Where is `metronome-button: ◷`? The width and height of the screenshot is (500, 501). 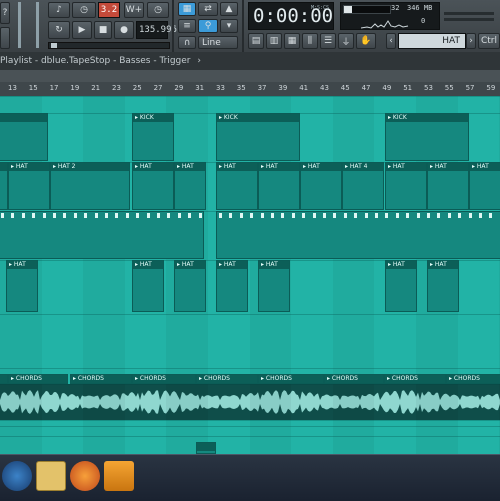
metronome-button: ◷ is located at coordinates (84, 10).